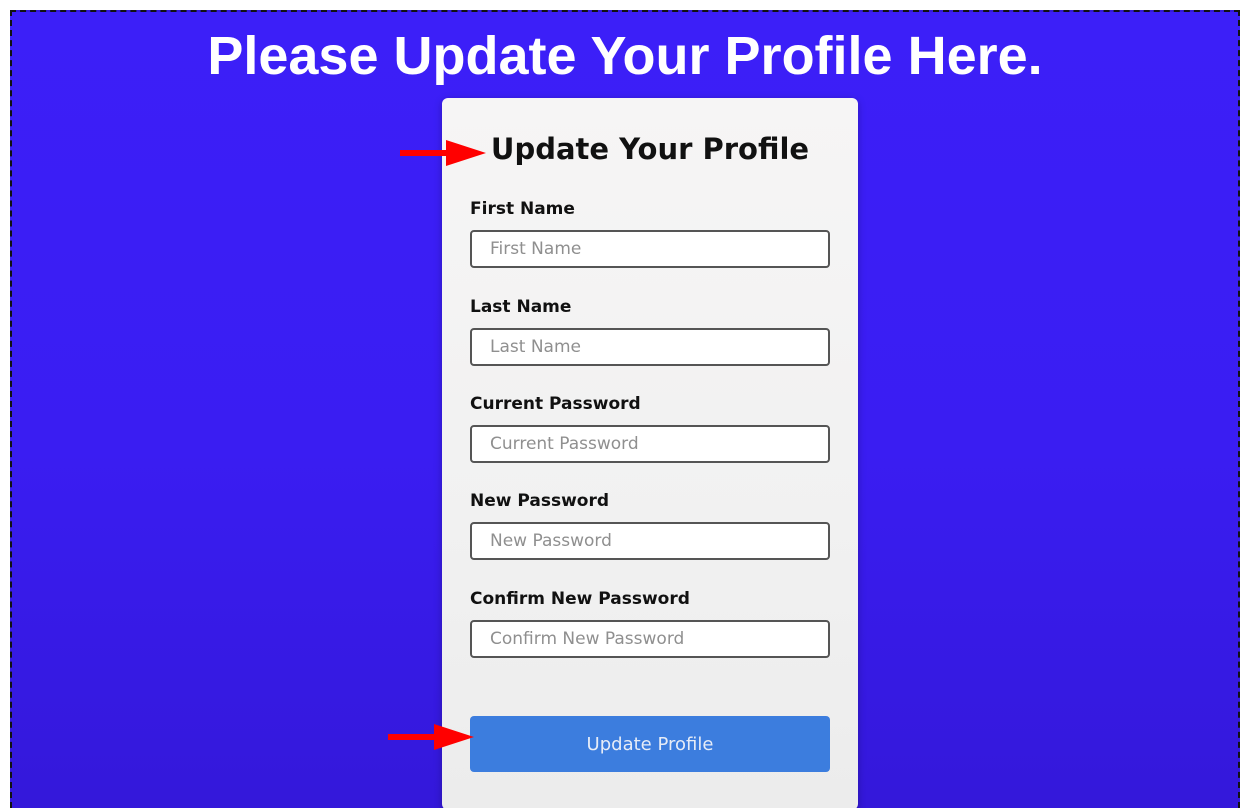 The width and height of the screenshot is (1244, 808). Describe the element at coordinates (521, 307) in the screenshot. I see `last-name-label: Last Name` at that location.